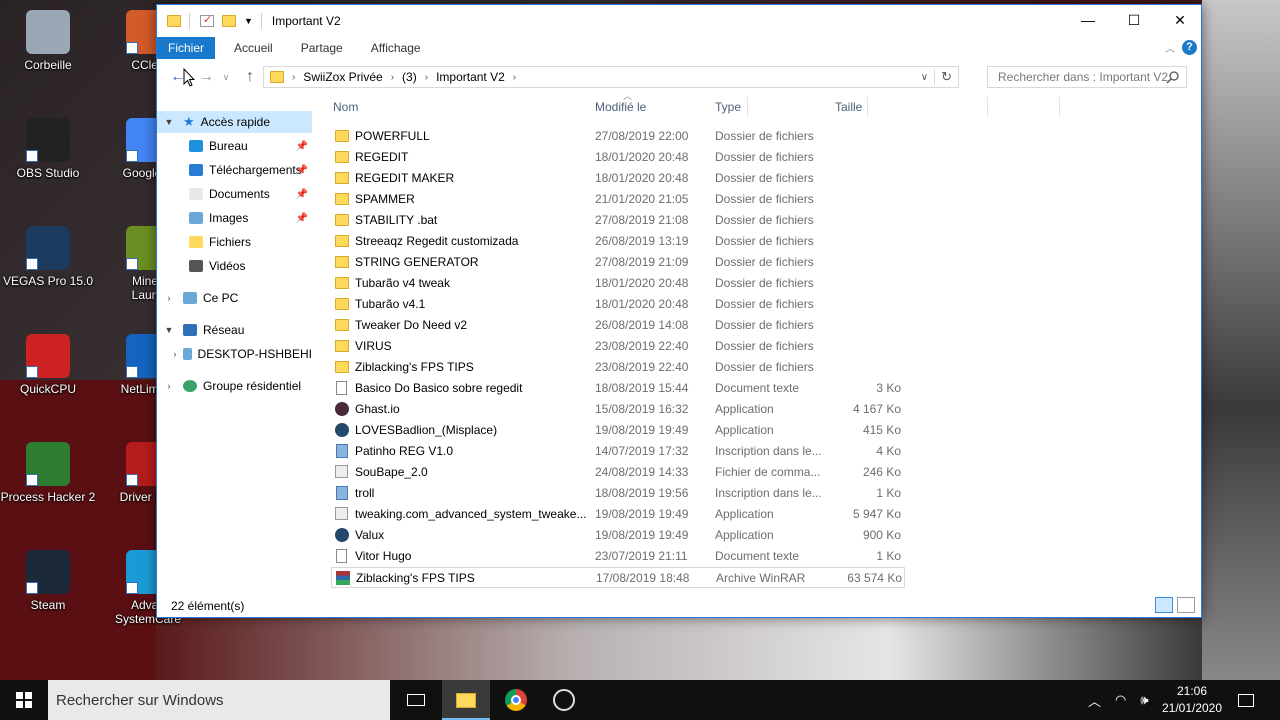 This screenshot has height=720, width=1280. What do you see at coordinates (234, 386) in the screenshot?
I see `tree-item-homegroup: › Groupe résidentiel` at bounding box center [234, 386].